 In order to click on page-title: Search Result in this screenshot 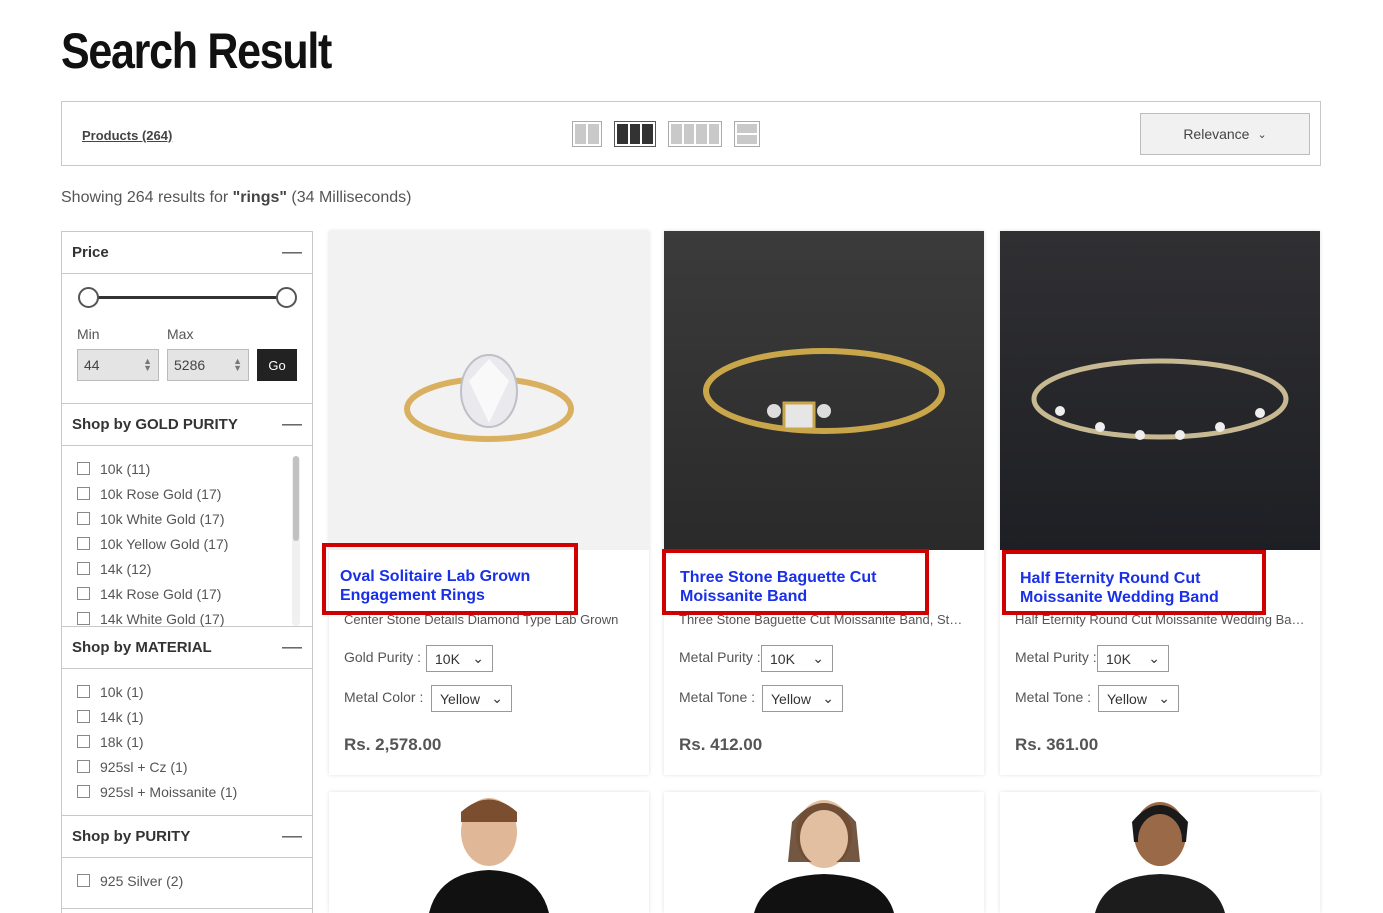, I will do `click(196, 51)`.